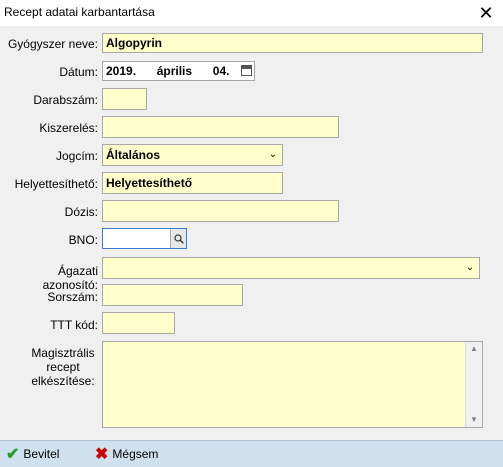  I want to click on close-button: ✕, so click(486, 13).